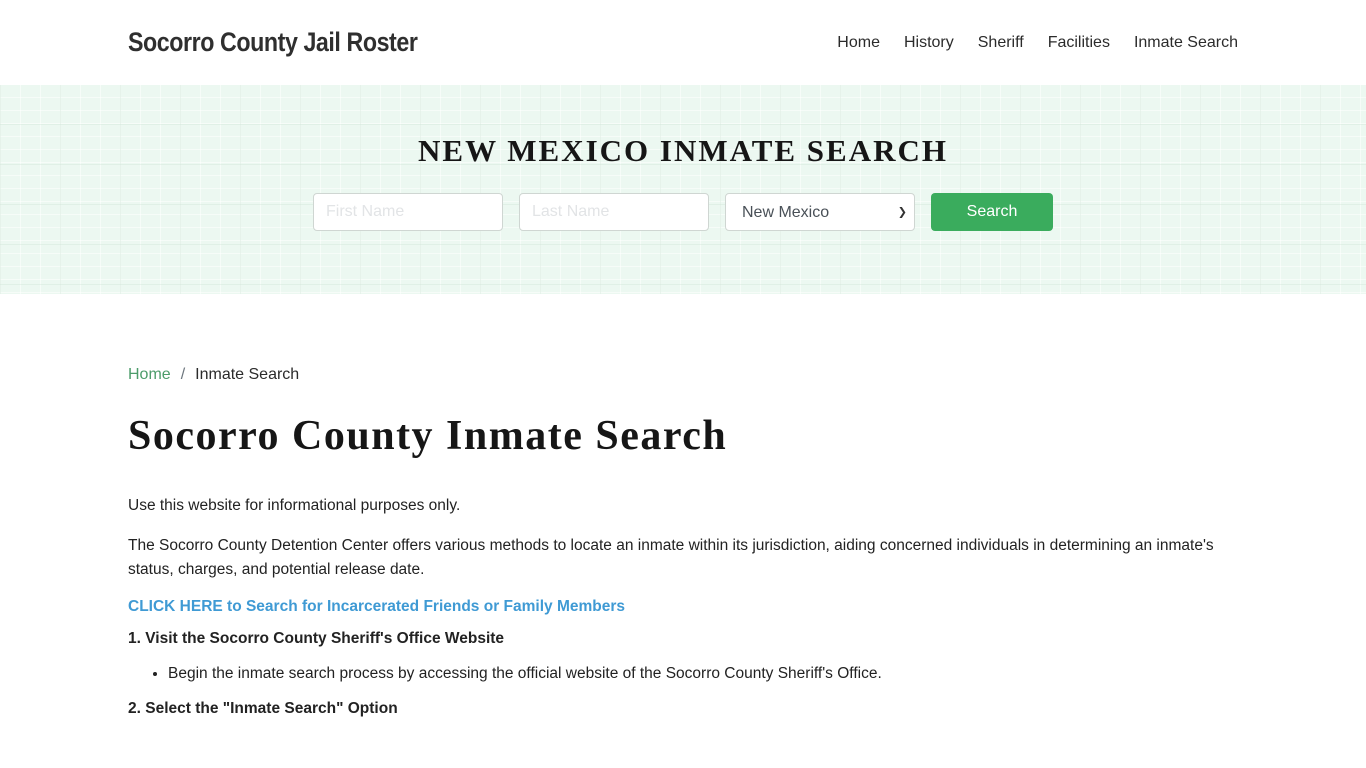 The width and height of the screenshot is (1366, 768). What do you see at coordinates (992, 212) in the screenshot?
I see `search-button: Search` at bounding box center [992, 212].